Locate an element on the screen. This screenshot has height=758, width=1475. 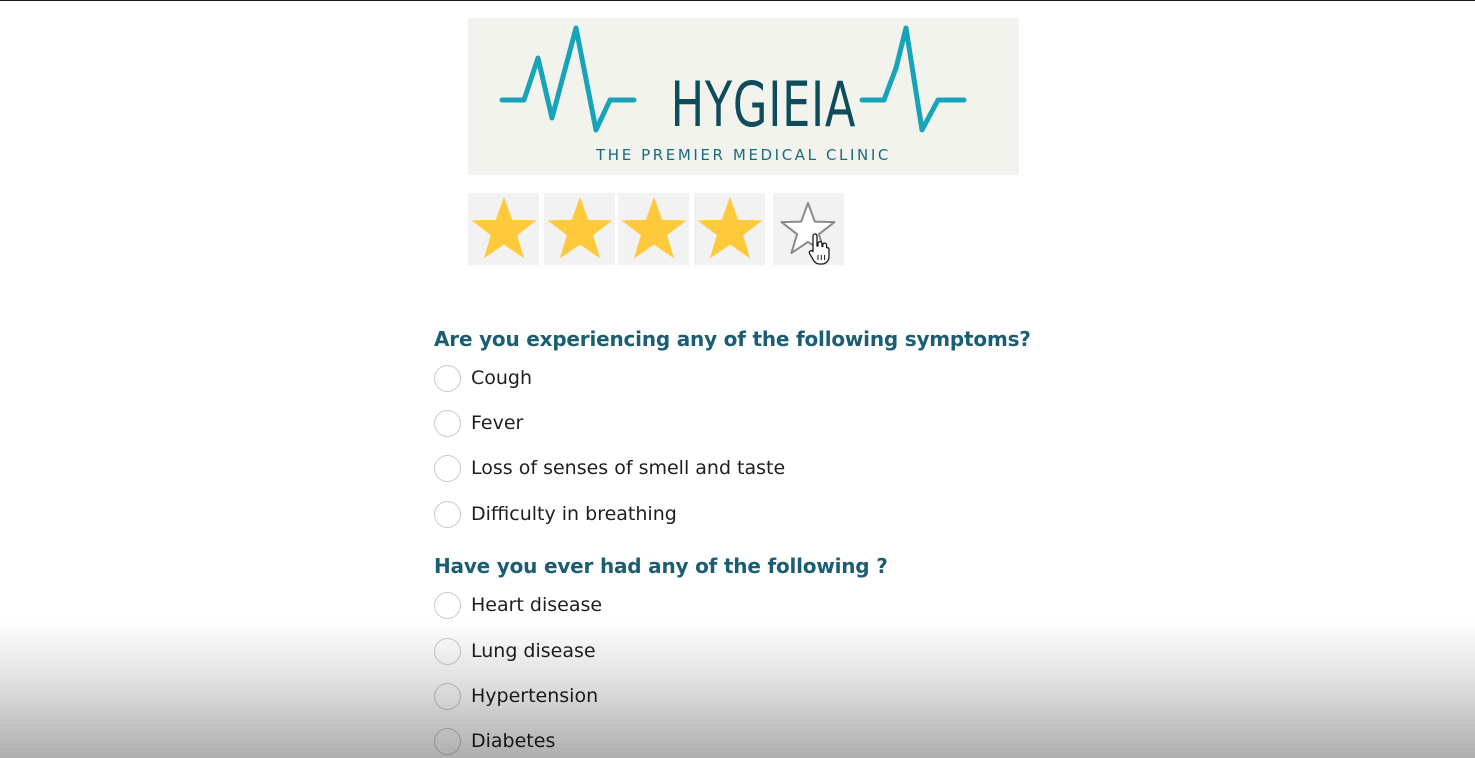
option-hypertension: Hypertension is located at coordinates (516, 696).